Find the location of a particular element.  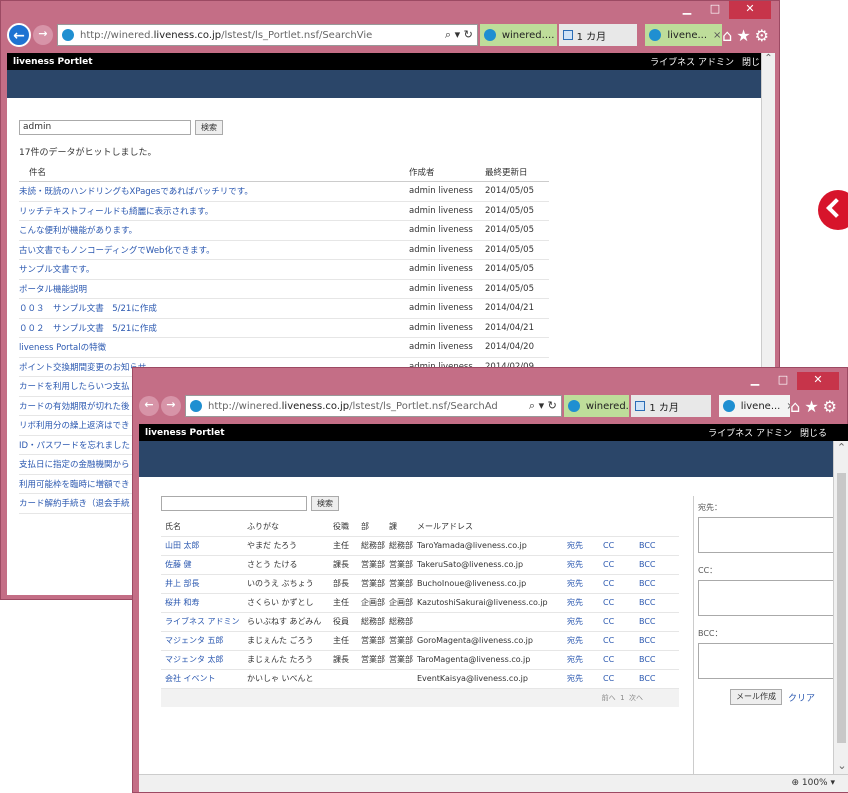

name-link: 桜井 和寿 is located at coordinates (204, 603).